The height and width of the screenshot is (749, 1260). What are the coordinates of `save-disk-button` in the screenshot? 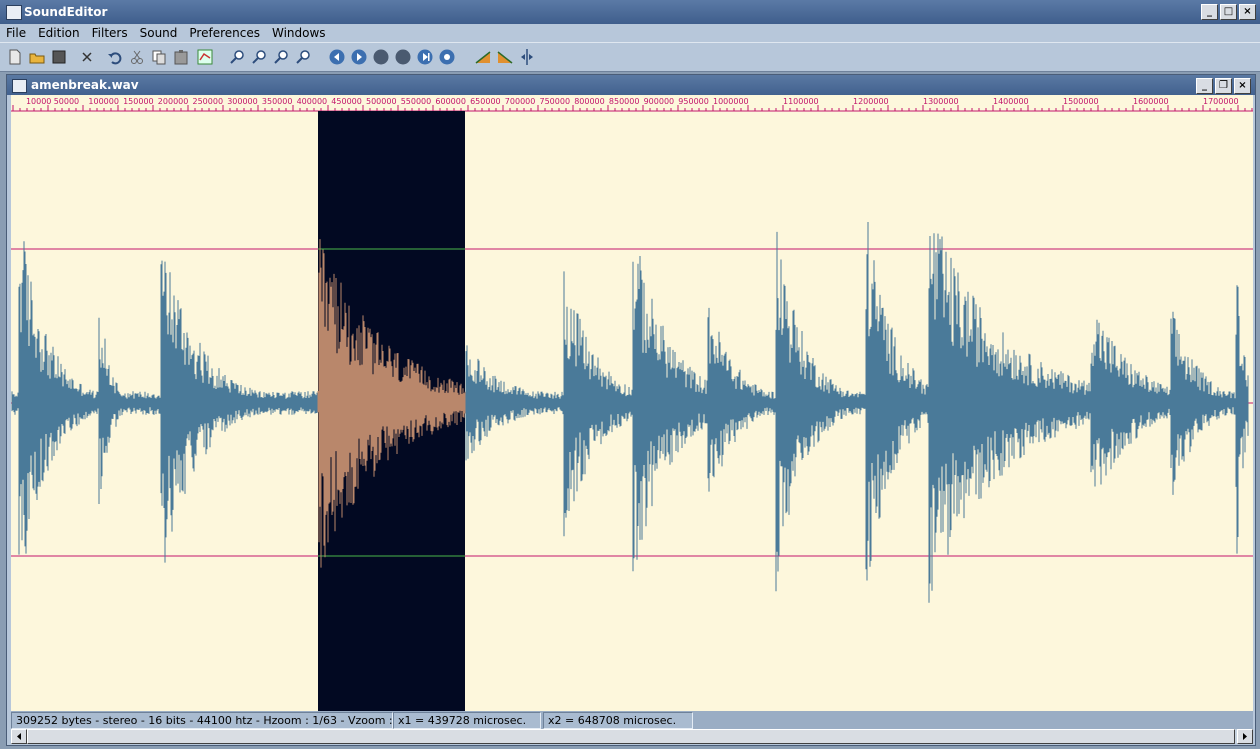 It's located at (59, 57).